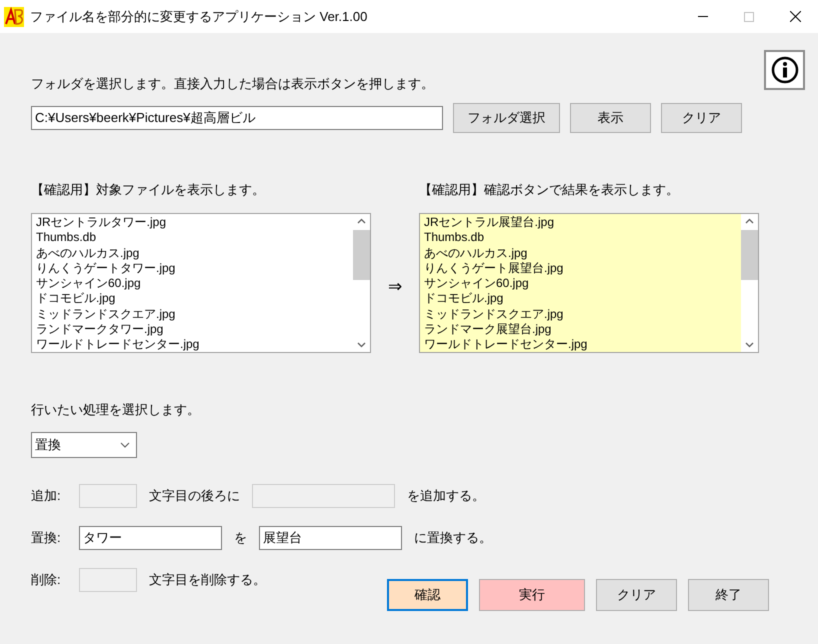 The width and height of the screenshot is (818, 644). What do you see at coordinates (100, 330) in the screenshot?
I see `file-name: ランドマークタワー.jpg` at bounding box center [100, 330].